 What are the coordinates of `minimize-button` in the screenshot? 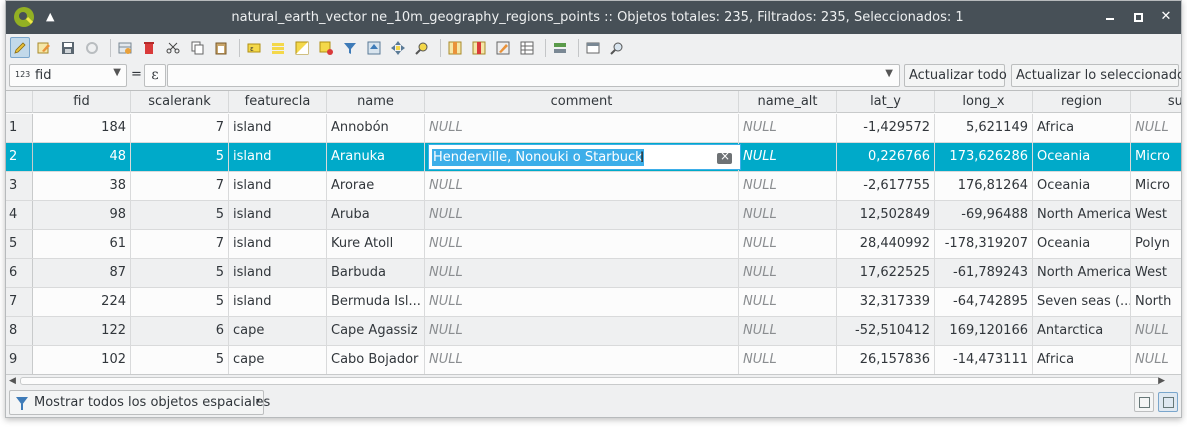 It's located at (1110, 17).